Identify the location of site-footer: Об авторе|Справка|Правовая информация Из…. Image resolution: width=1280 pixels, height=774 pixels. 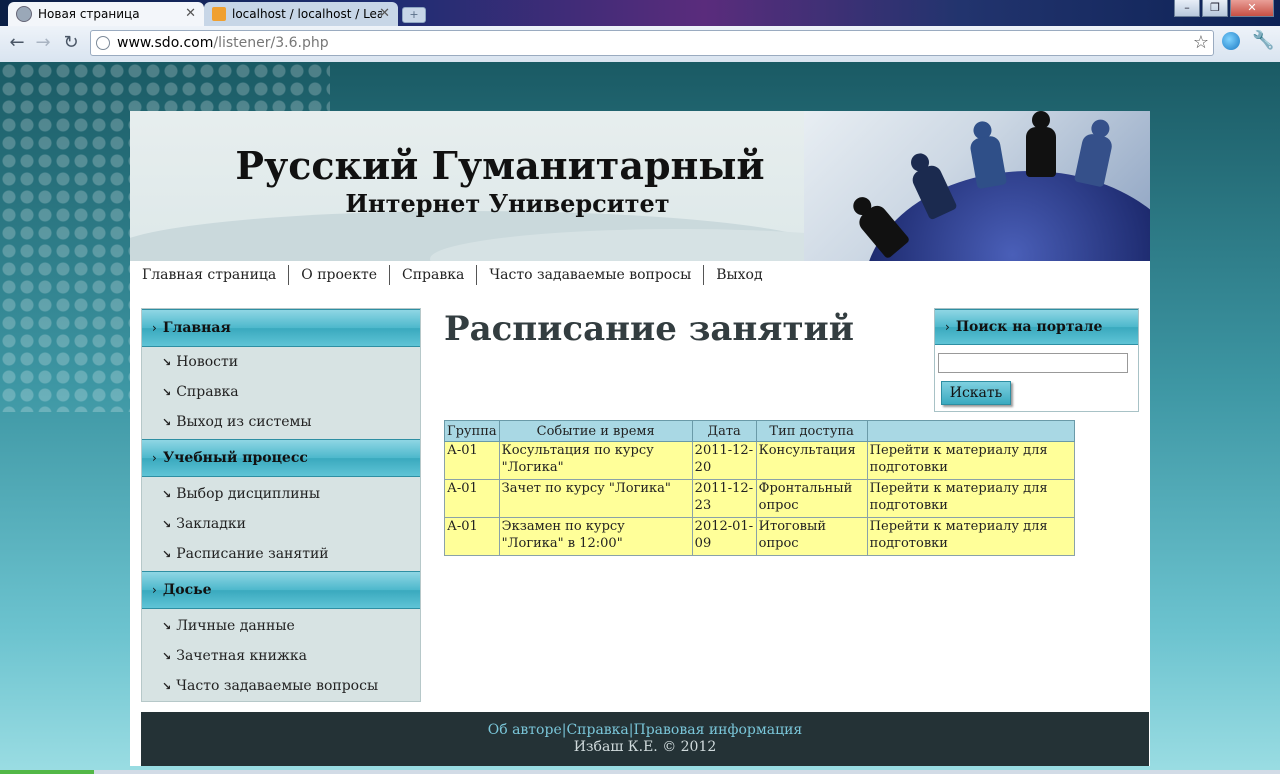
(645, 739).